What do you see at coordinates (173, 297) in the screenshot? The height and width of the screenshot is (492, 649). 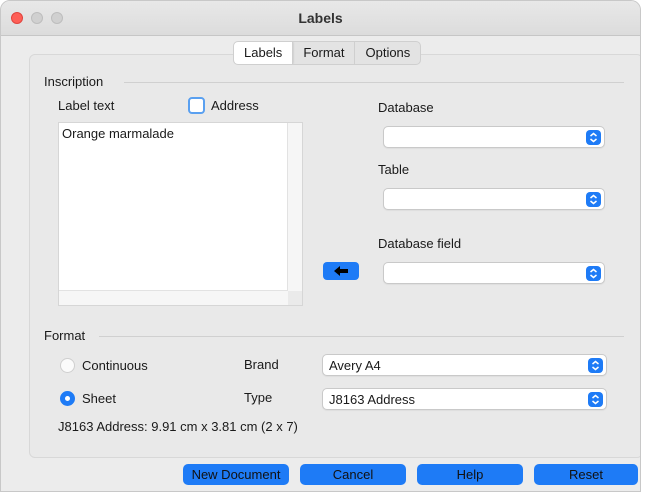 I see `label-text-horizontal-scrollbar` at bounding box center [173, 297].